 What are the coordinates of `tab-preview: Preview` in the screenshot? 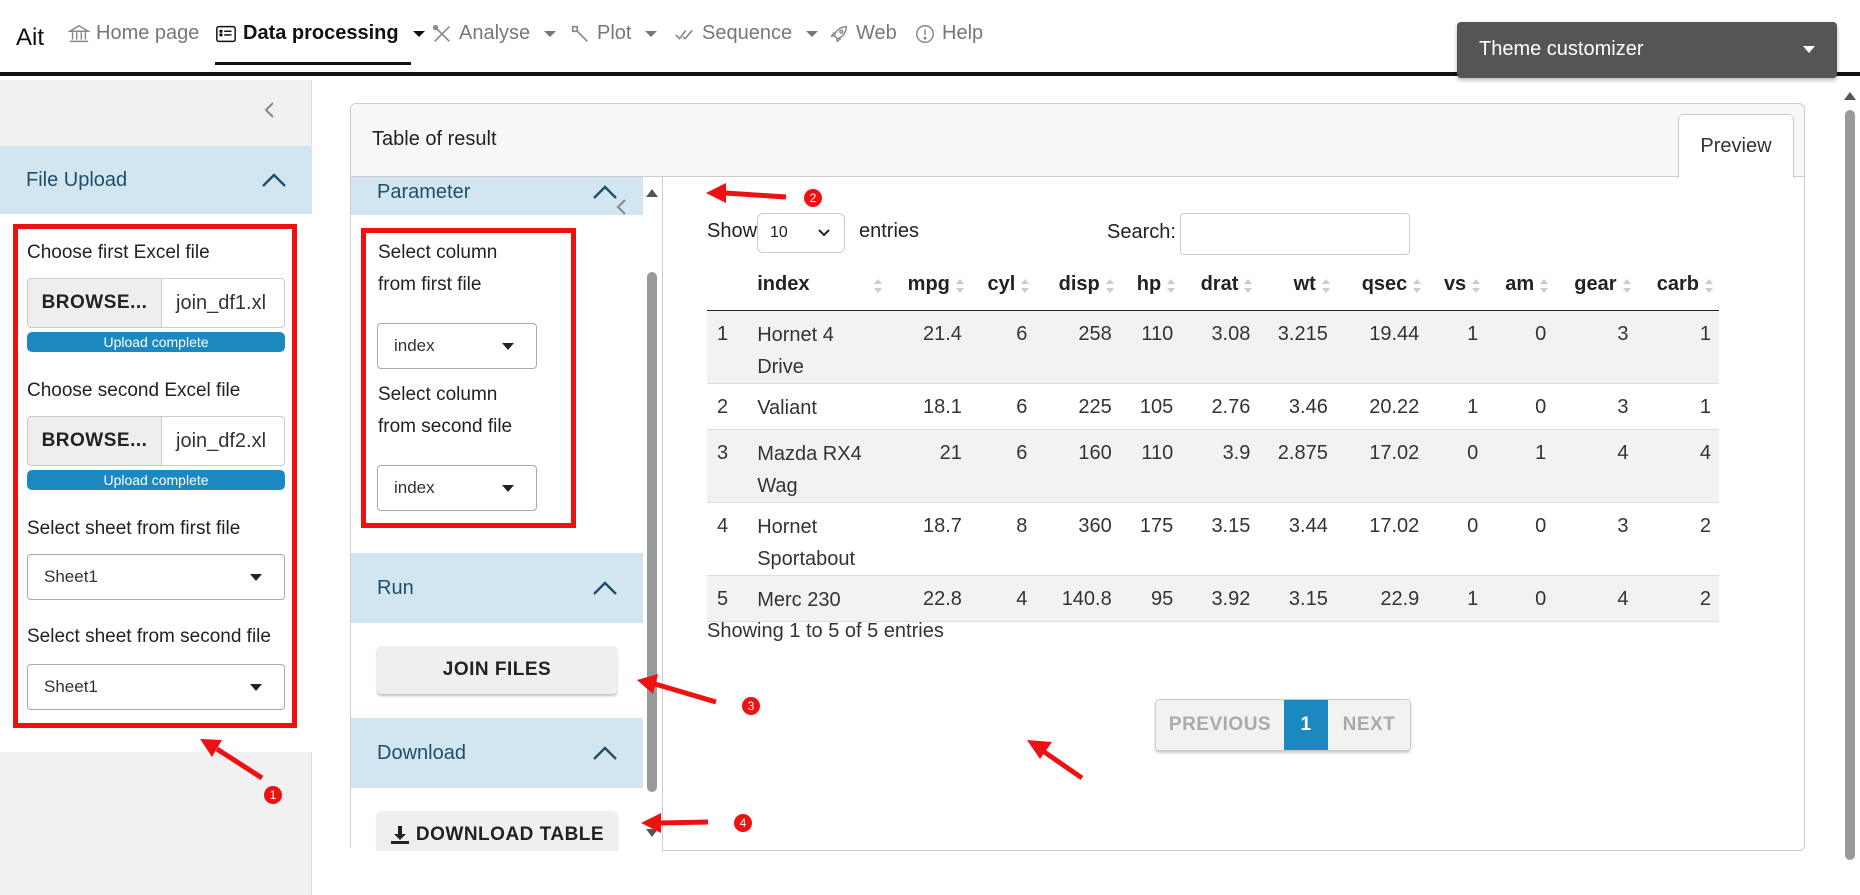 It's located at (1736, 146).